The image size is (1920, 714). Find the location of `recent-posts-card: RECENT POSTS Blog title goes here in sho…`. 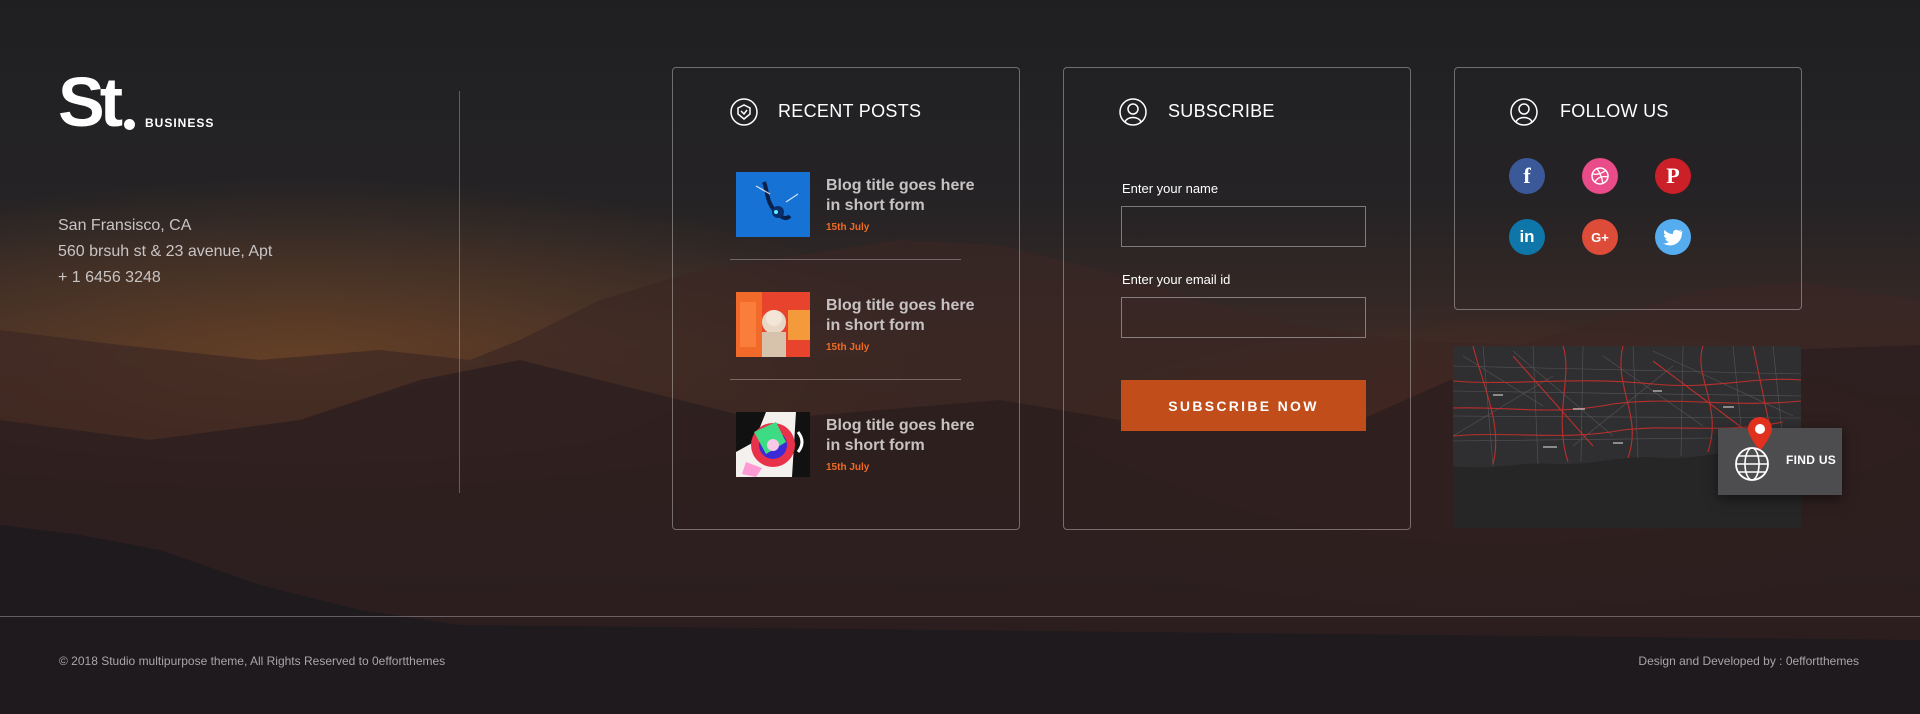

recent-posts-card: RECENT POSTS Blog title goes here in sho… is located at coordinates (846, 298).